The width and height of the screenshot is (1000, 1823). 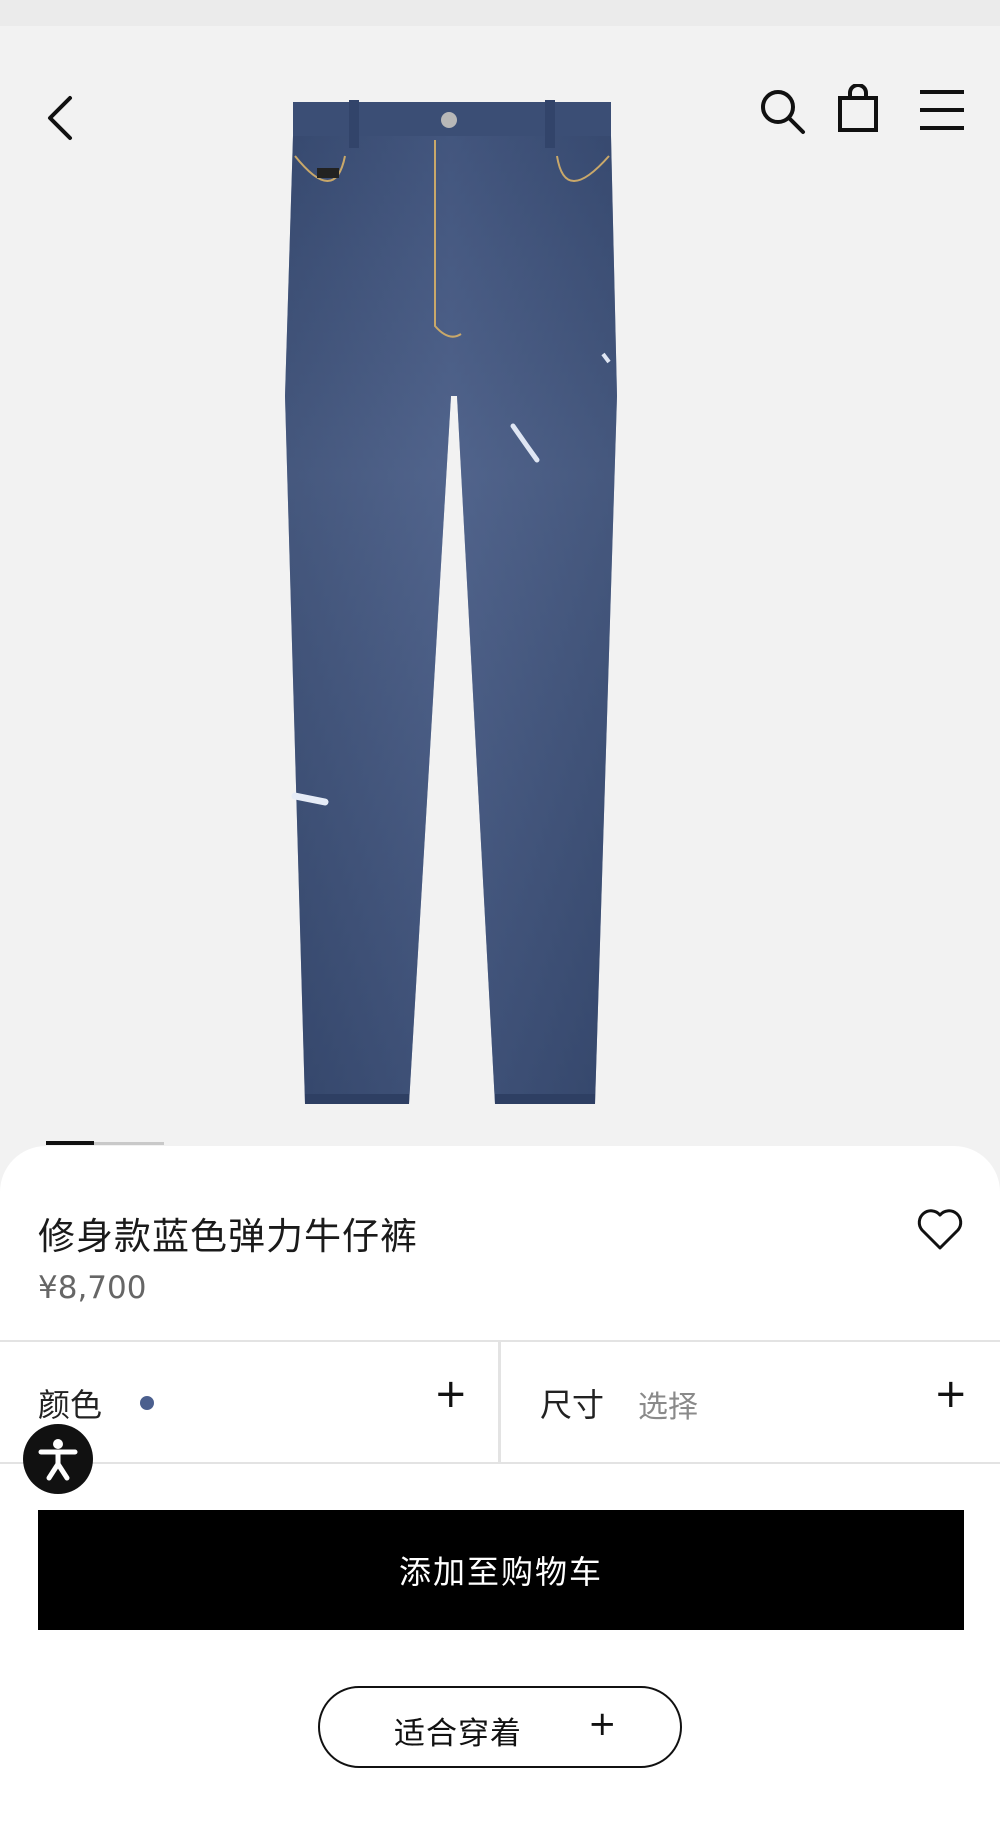 I want to click on color-swatch, so click(x=147, y=1403).